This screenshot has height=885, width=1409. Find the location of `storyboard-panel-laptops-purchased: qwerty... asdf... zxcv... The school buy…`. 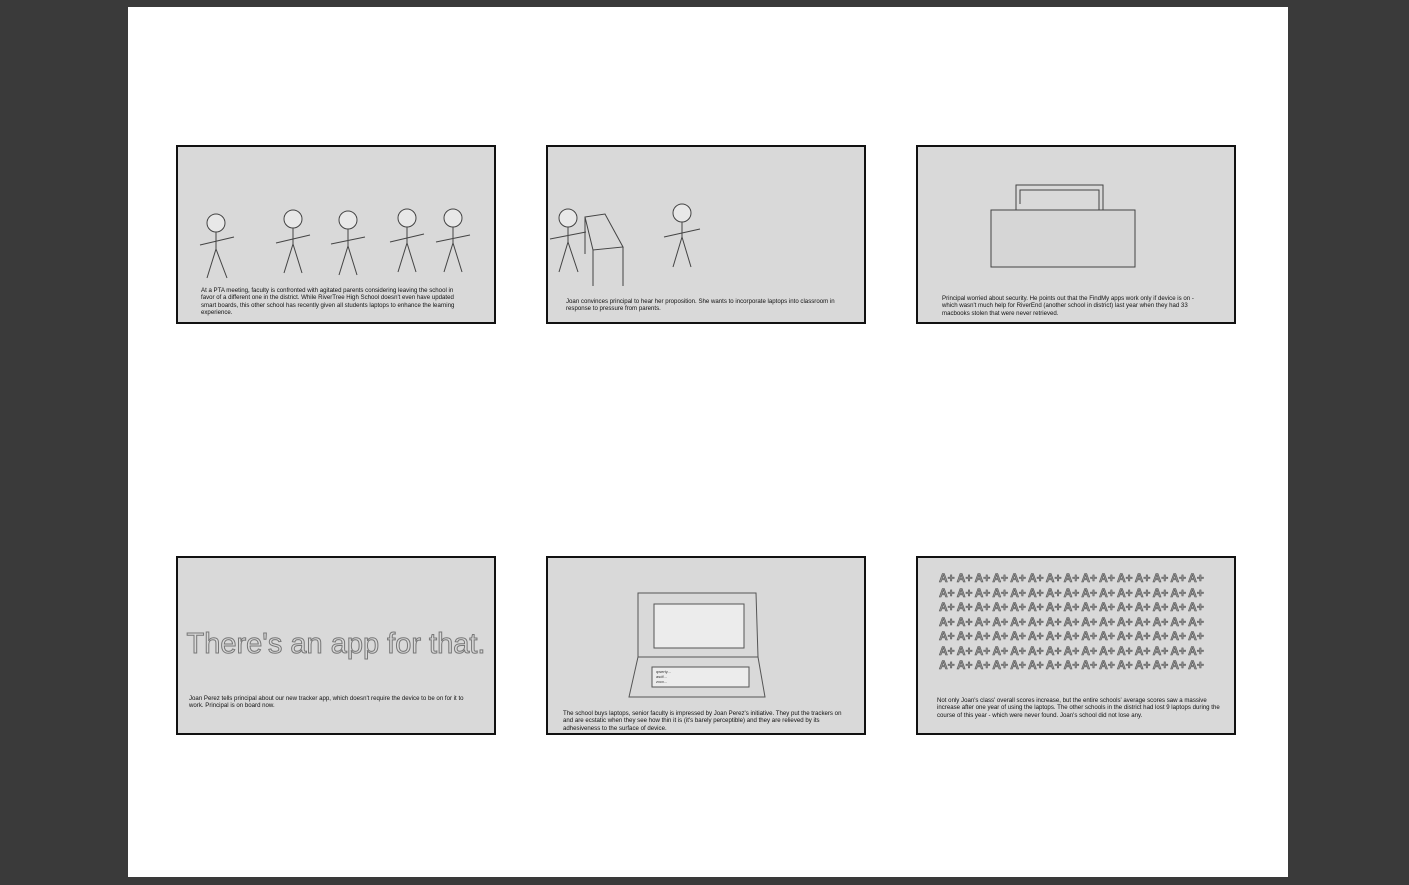

storyboard-panel-laptops-purchased: qwerty... asdf... zxcv... The school buy… is located at coordinates (706, 645).